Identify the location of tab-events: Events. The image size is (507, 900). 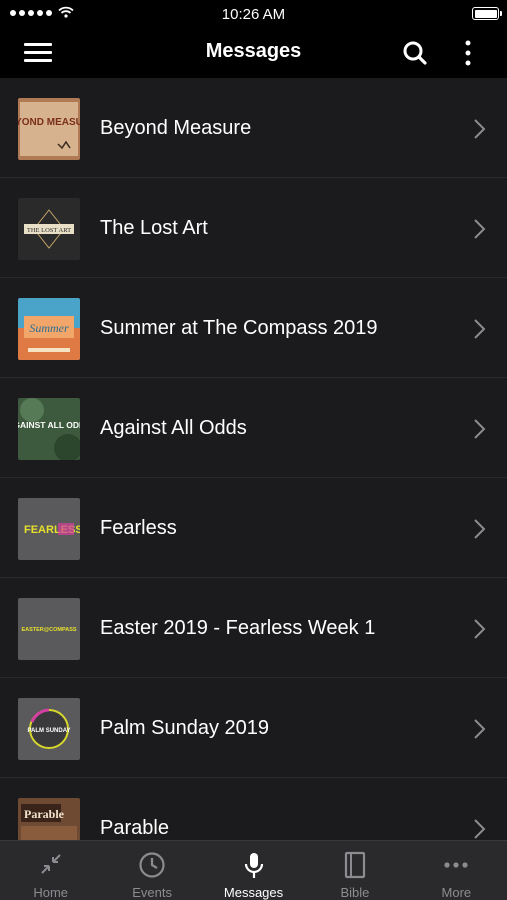
(151, 870).